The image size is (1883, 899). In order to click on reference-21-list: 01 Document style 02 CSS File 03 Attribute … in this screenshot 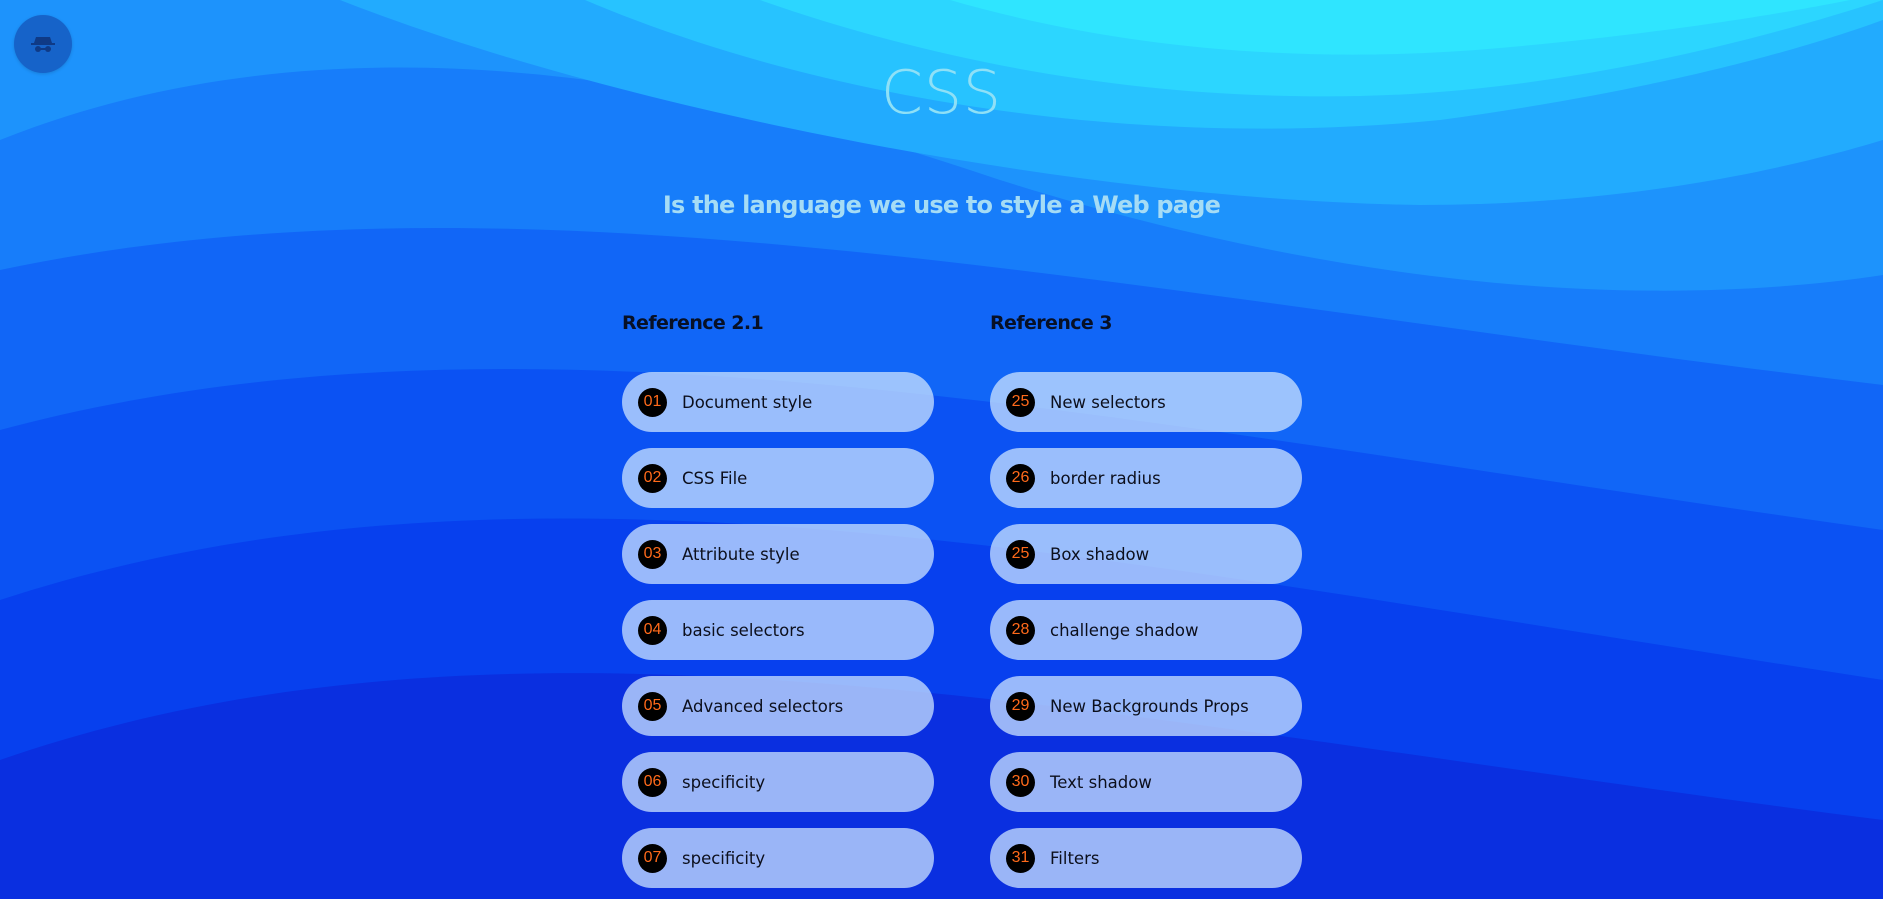, I will do `click(778, 630)`.